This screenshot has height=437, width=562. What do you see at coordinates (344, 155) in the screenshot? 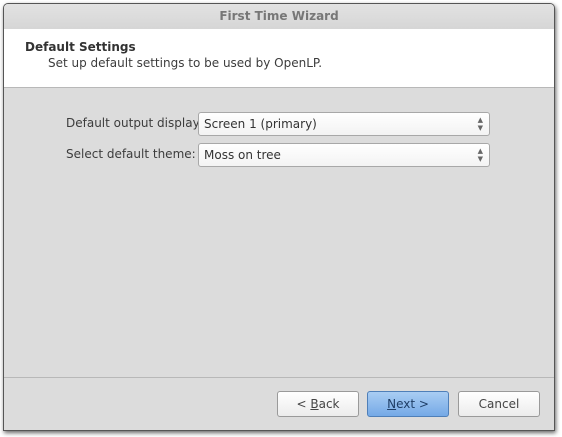
I see `theme-select: Moss on tree ▲ ▼` at bounding box center [344, 155].